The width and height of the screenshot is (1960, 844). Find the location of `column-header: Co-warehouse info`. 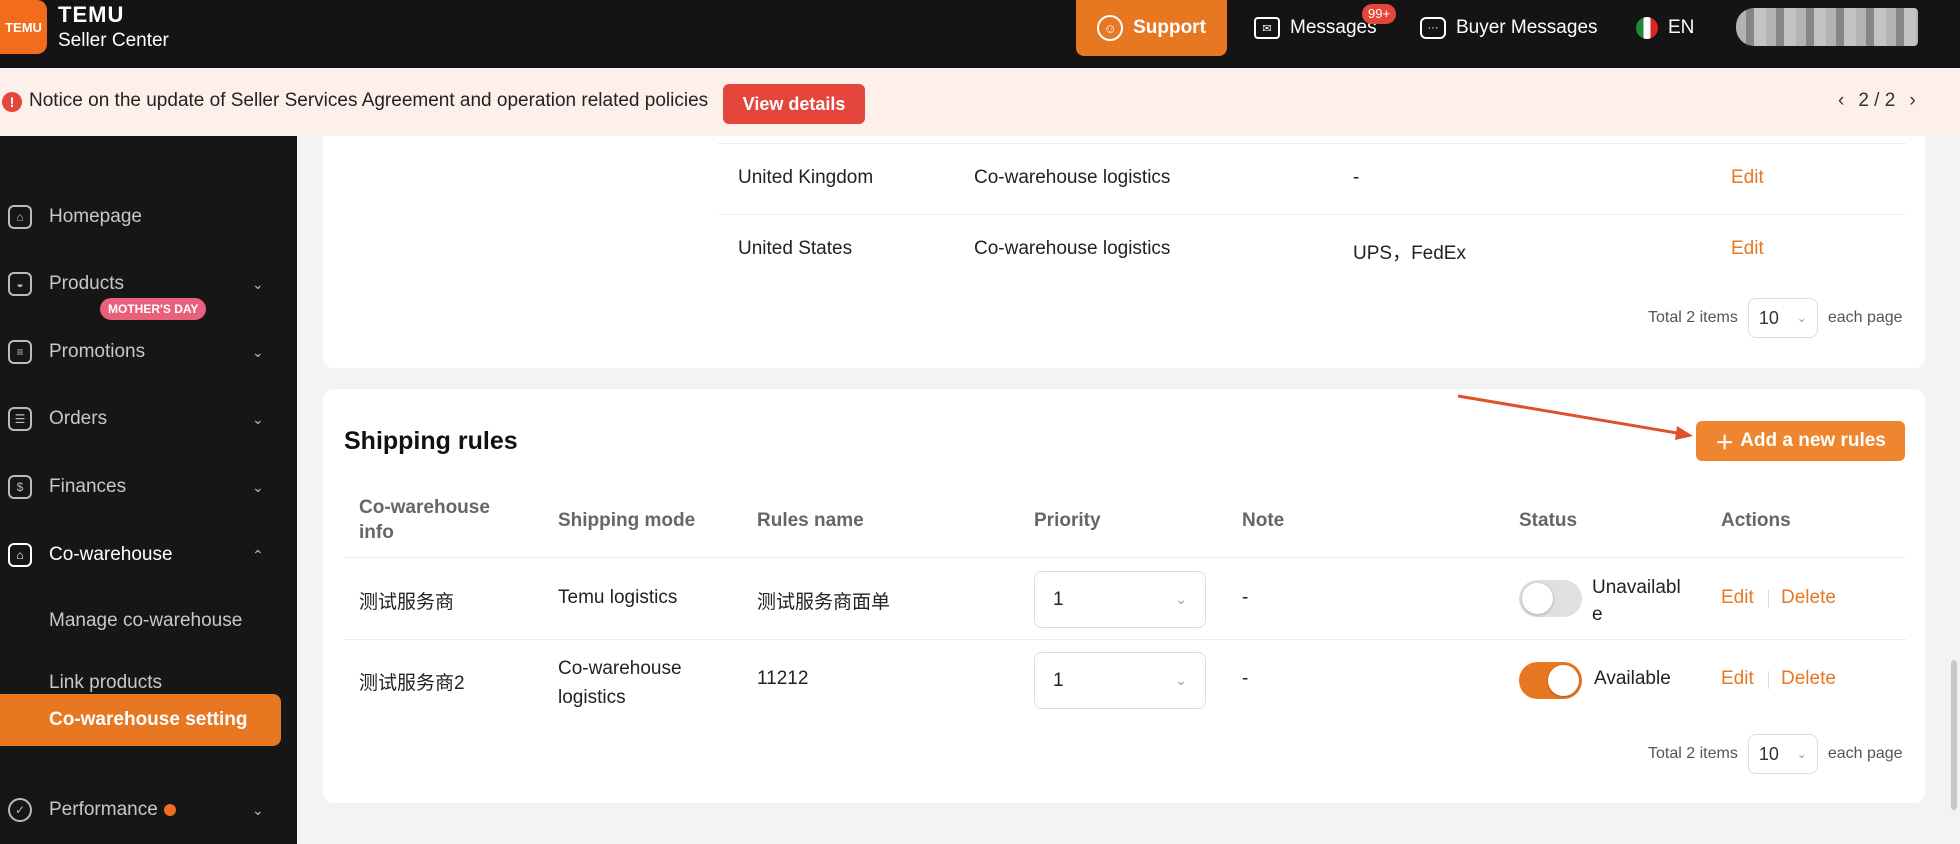

column-header: Co-warehouse info is located at coordinates (424, 520).